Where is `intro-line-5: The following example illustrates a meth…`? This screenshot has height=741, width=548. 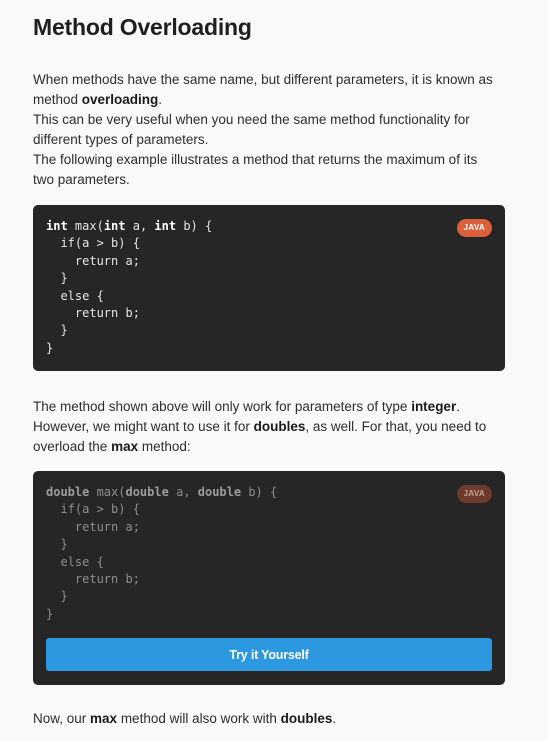
intro-line-5: The following example illustrates a meth… is located at coordinates (255, 159).